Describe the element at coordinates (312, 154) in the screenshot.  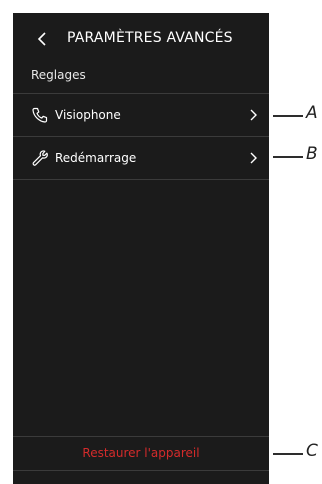
I see `callout-b: B` at that location.